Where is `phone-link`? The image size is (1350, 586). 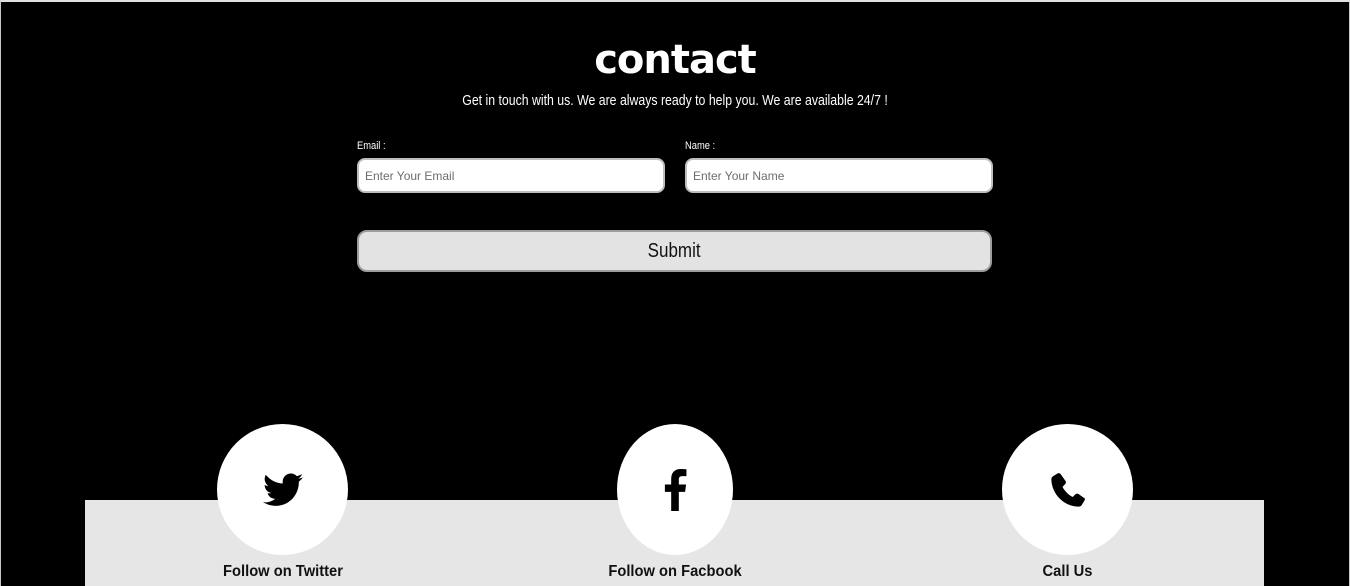
phone-link is located at coordinates (1067, 489).